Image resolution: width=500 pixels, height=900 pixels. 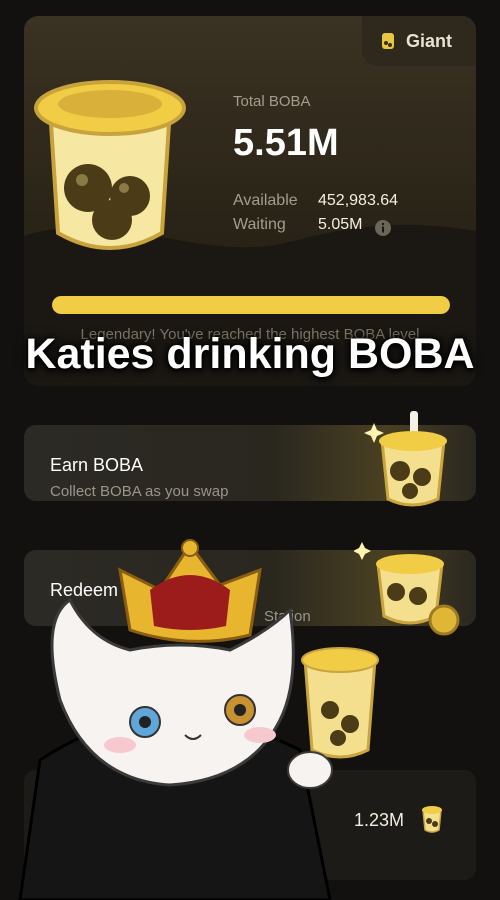 What do you see at coordinates (429, 40) in the screenshot?
I see `level-badge-label: Giant` at bounding box center [429, 40].